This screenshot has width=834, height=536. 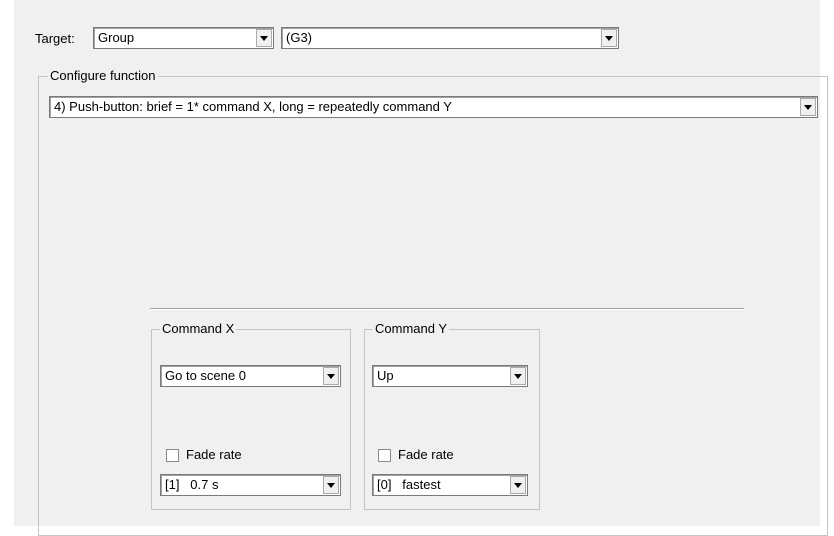 I want to click on target-type-select: Group, so click(x=183, y=38).